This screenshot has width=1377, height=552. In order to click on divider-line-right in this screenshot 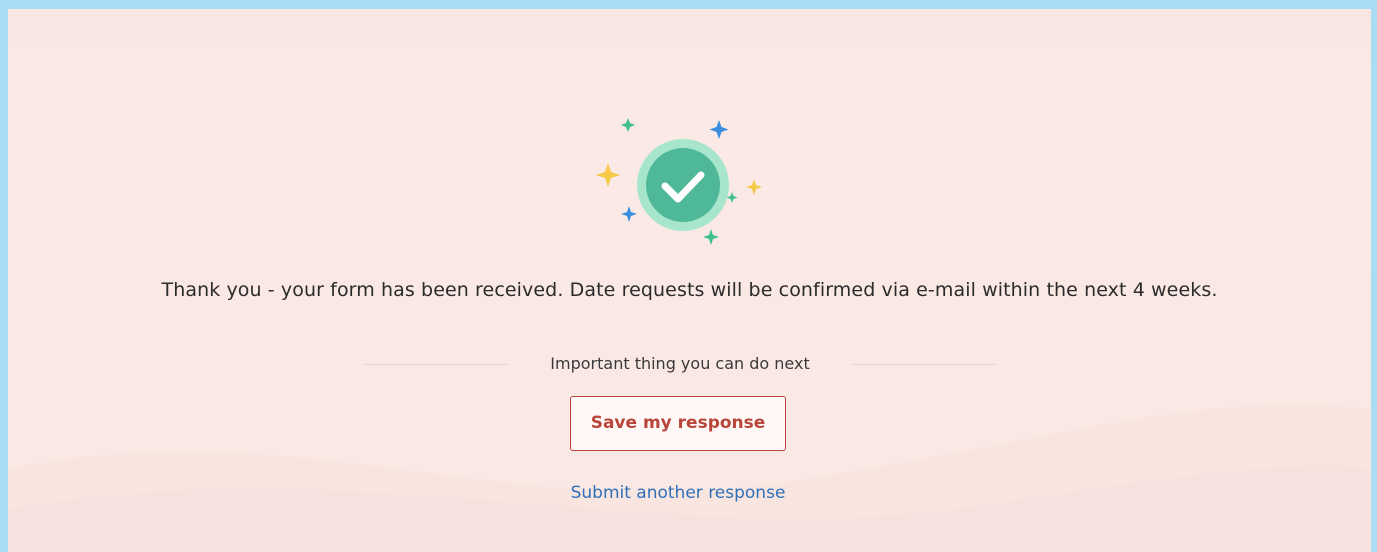, I will do `click(924, 364)`.